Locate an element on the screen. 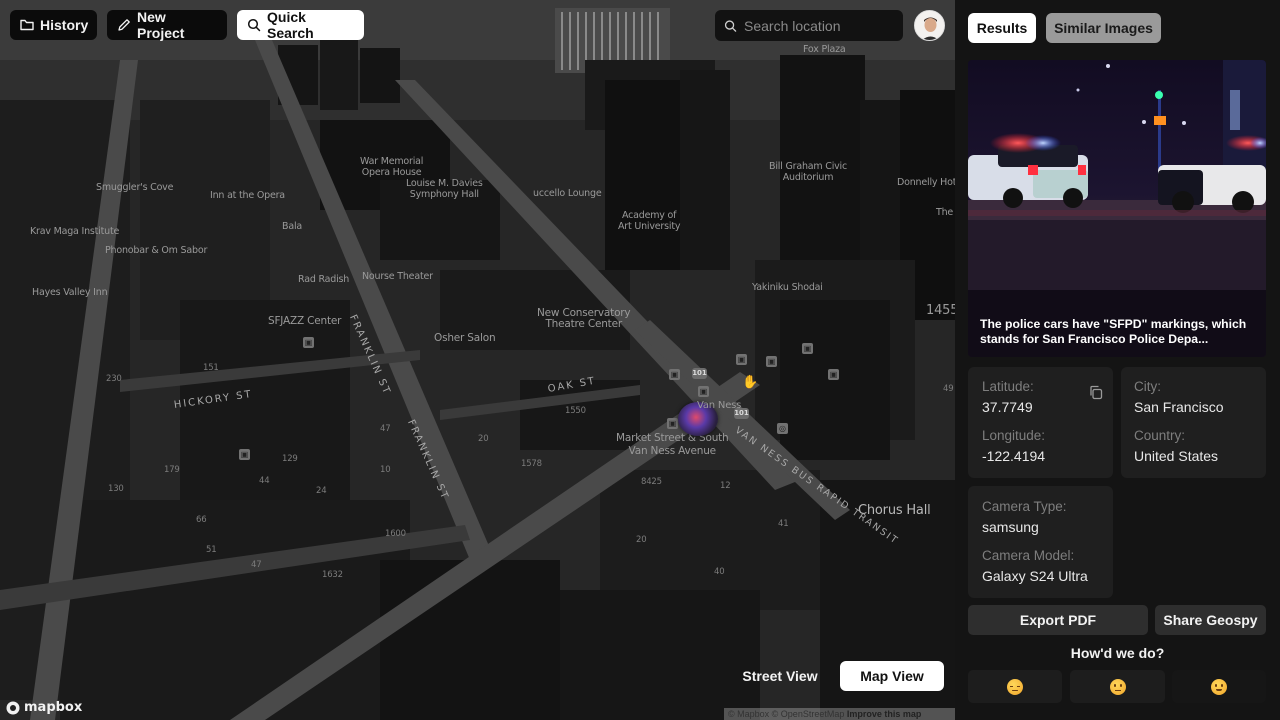 The image size is (1280, 720). location-search-input is located at coordinates (819, 25).